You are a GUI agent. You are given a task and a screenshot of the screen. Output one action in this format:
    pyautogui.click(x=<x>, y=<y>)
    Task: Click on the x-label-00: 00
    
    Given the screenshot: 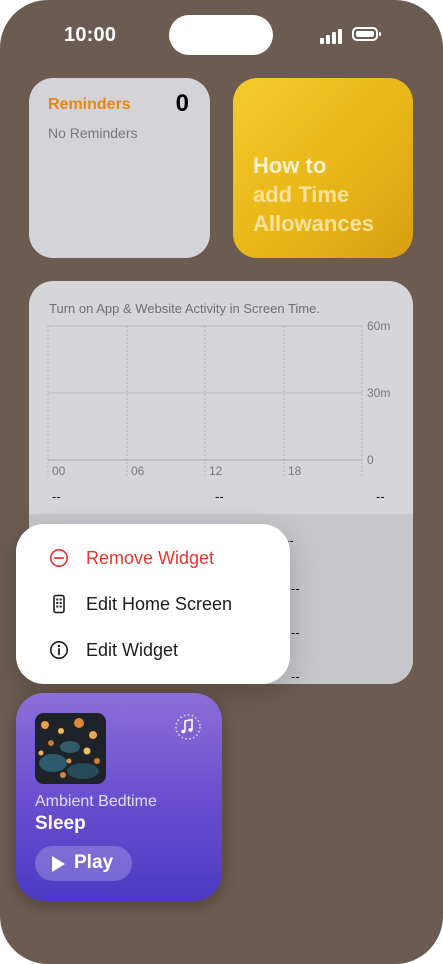 What is the action you would take?
    pyautogui.click(x=59, y=471)
    